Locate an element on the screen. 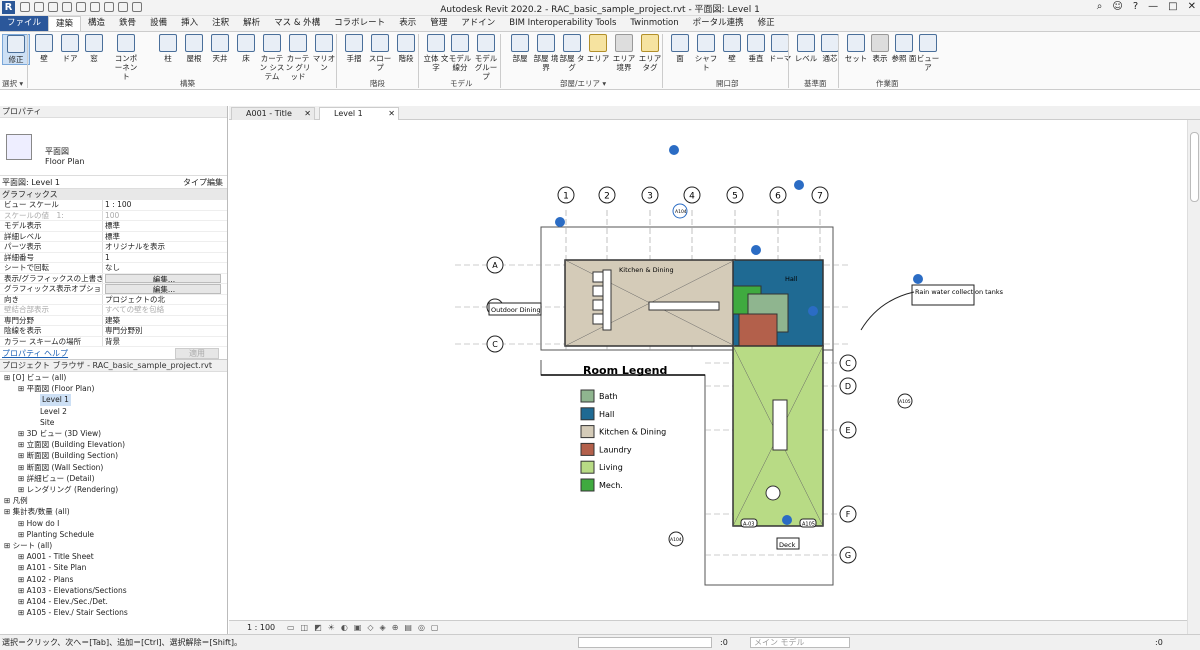 Image resolution: width=1200 pixels, height=650 pixels. user-icon: ☺ is located at coordinates (1117, 6).